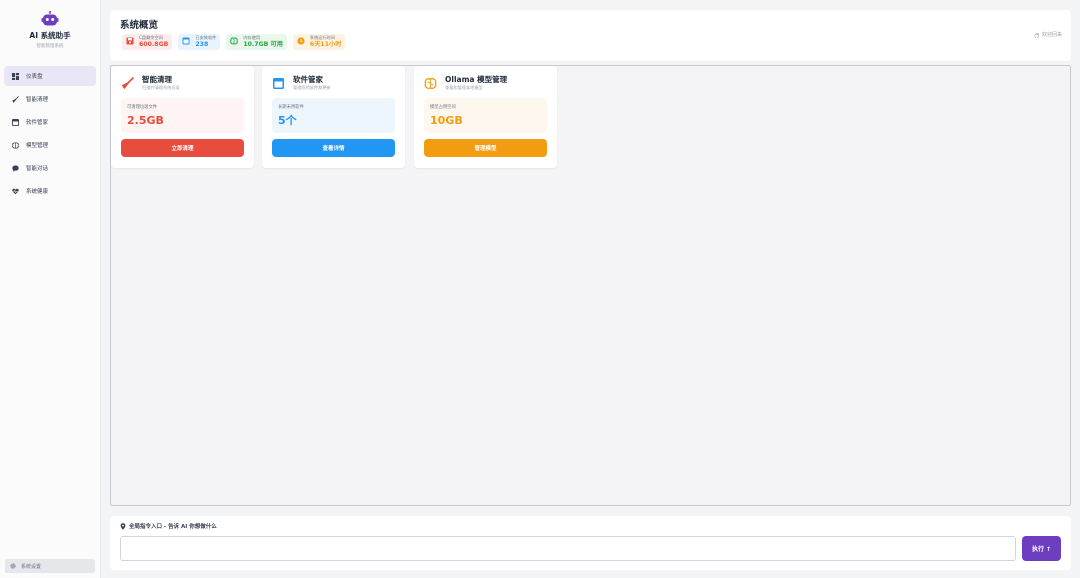  I want to click on view-details-button: 查看详情, so click(333, 148).